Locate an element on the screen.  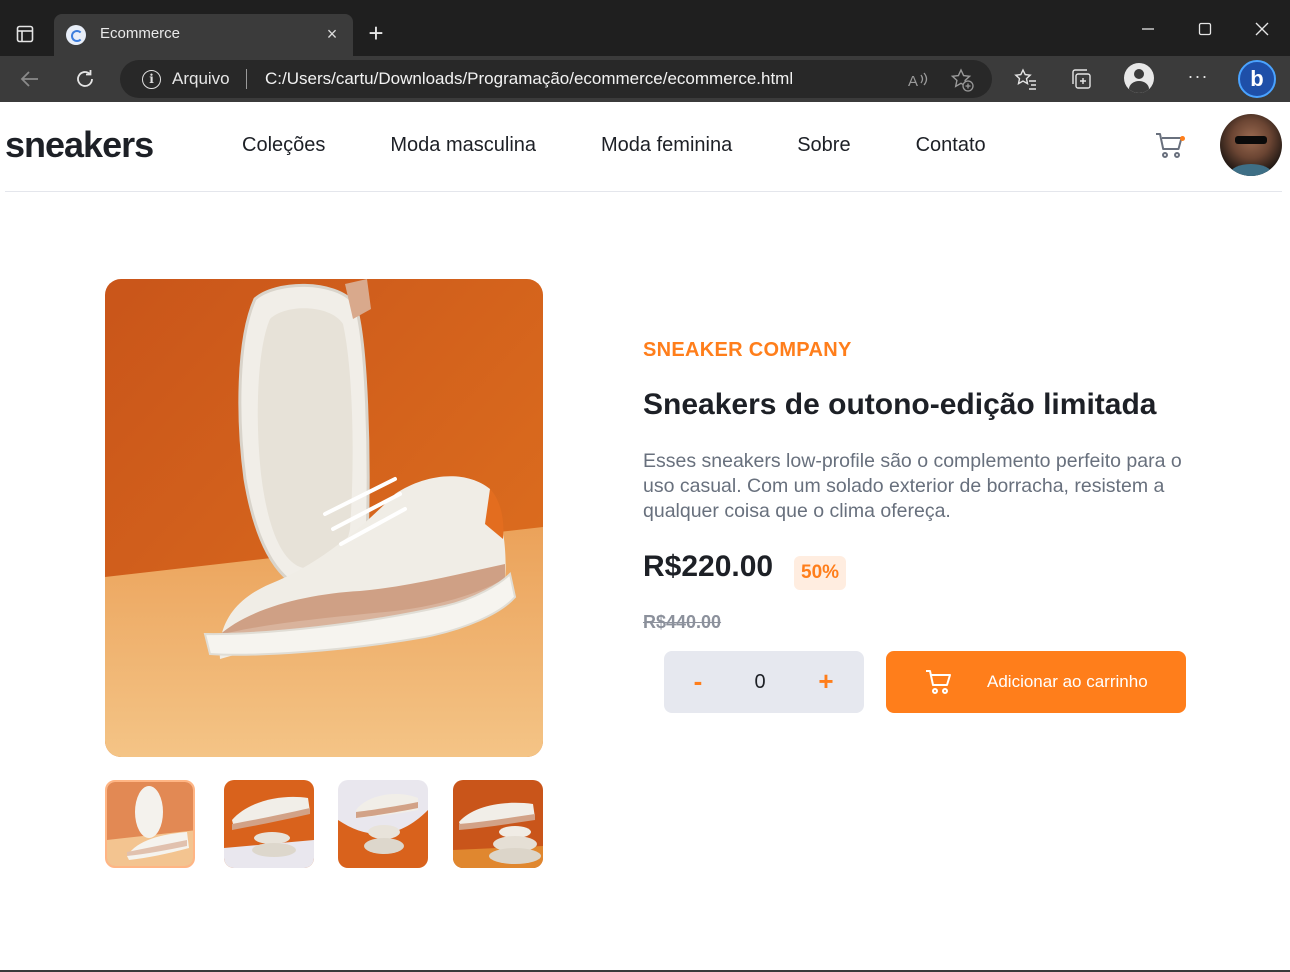
page-favicon-icon is located at coordinates (76, 35).